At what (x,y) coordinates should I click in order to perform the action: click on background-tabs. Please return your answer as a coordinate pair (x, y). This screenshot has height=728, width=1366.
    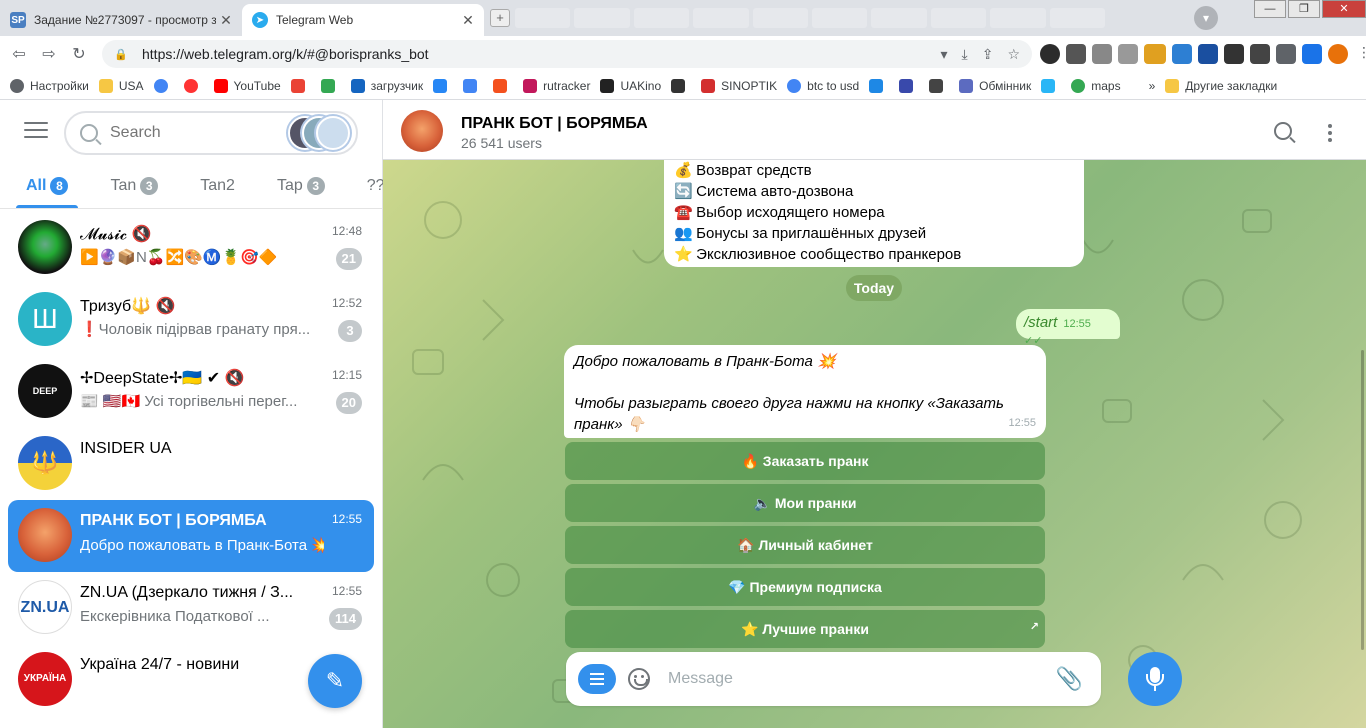
    Looking at the image, I should click on (810, 18).